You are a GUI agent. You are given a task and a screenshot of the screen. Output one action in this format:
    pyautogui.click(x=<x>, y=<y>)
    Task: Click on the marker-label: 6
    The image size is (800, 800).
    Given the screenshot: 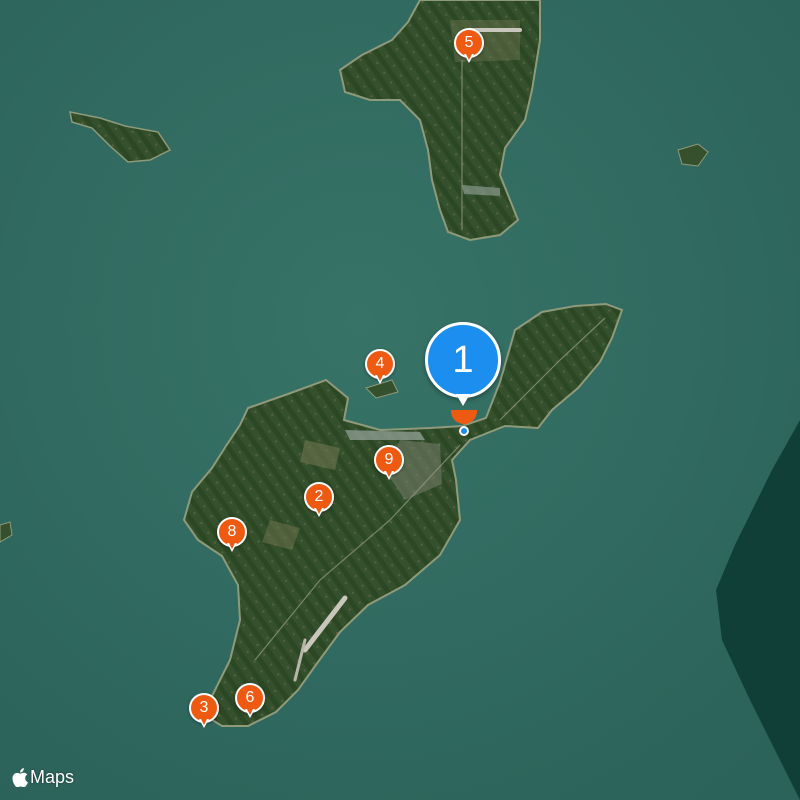 What is the action you would take?
    pyautogui.click(x=250, y=697)
    